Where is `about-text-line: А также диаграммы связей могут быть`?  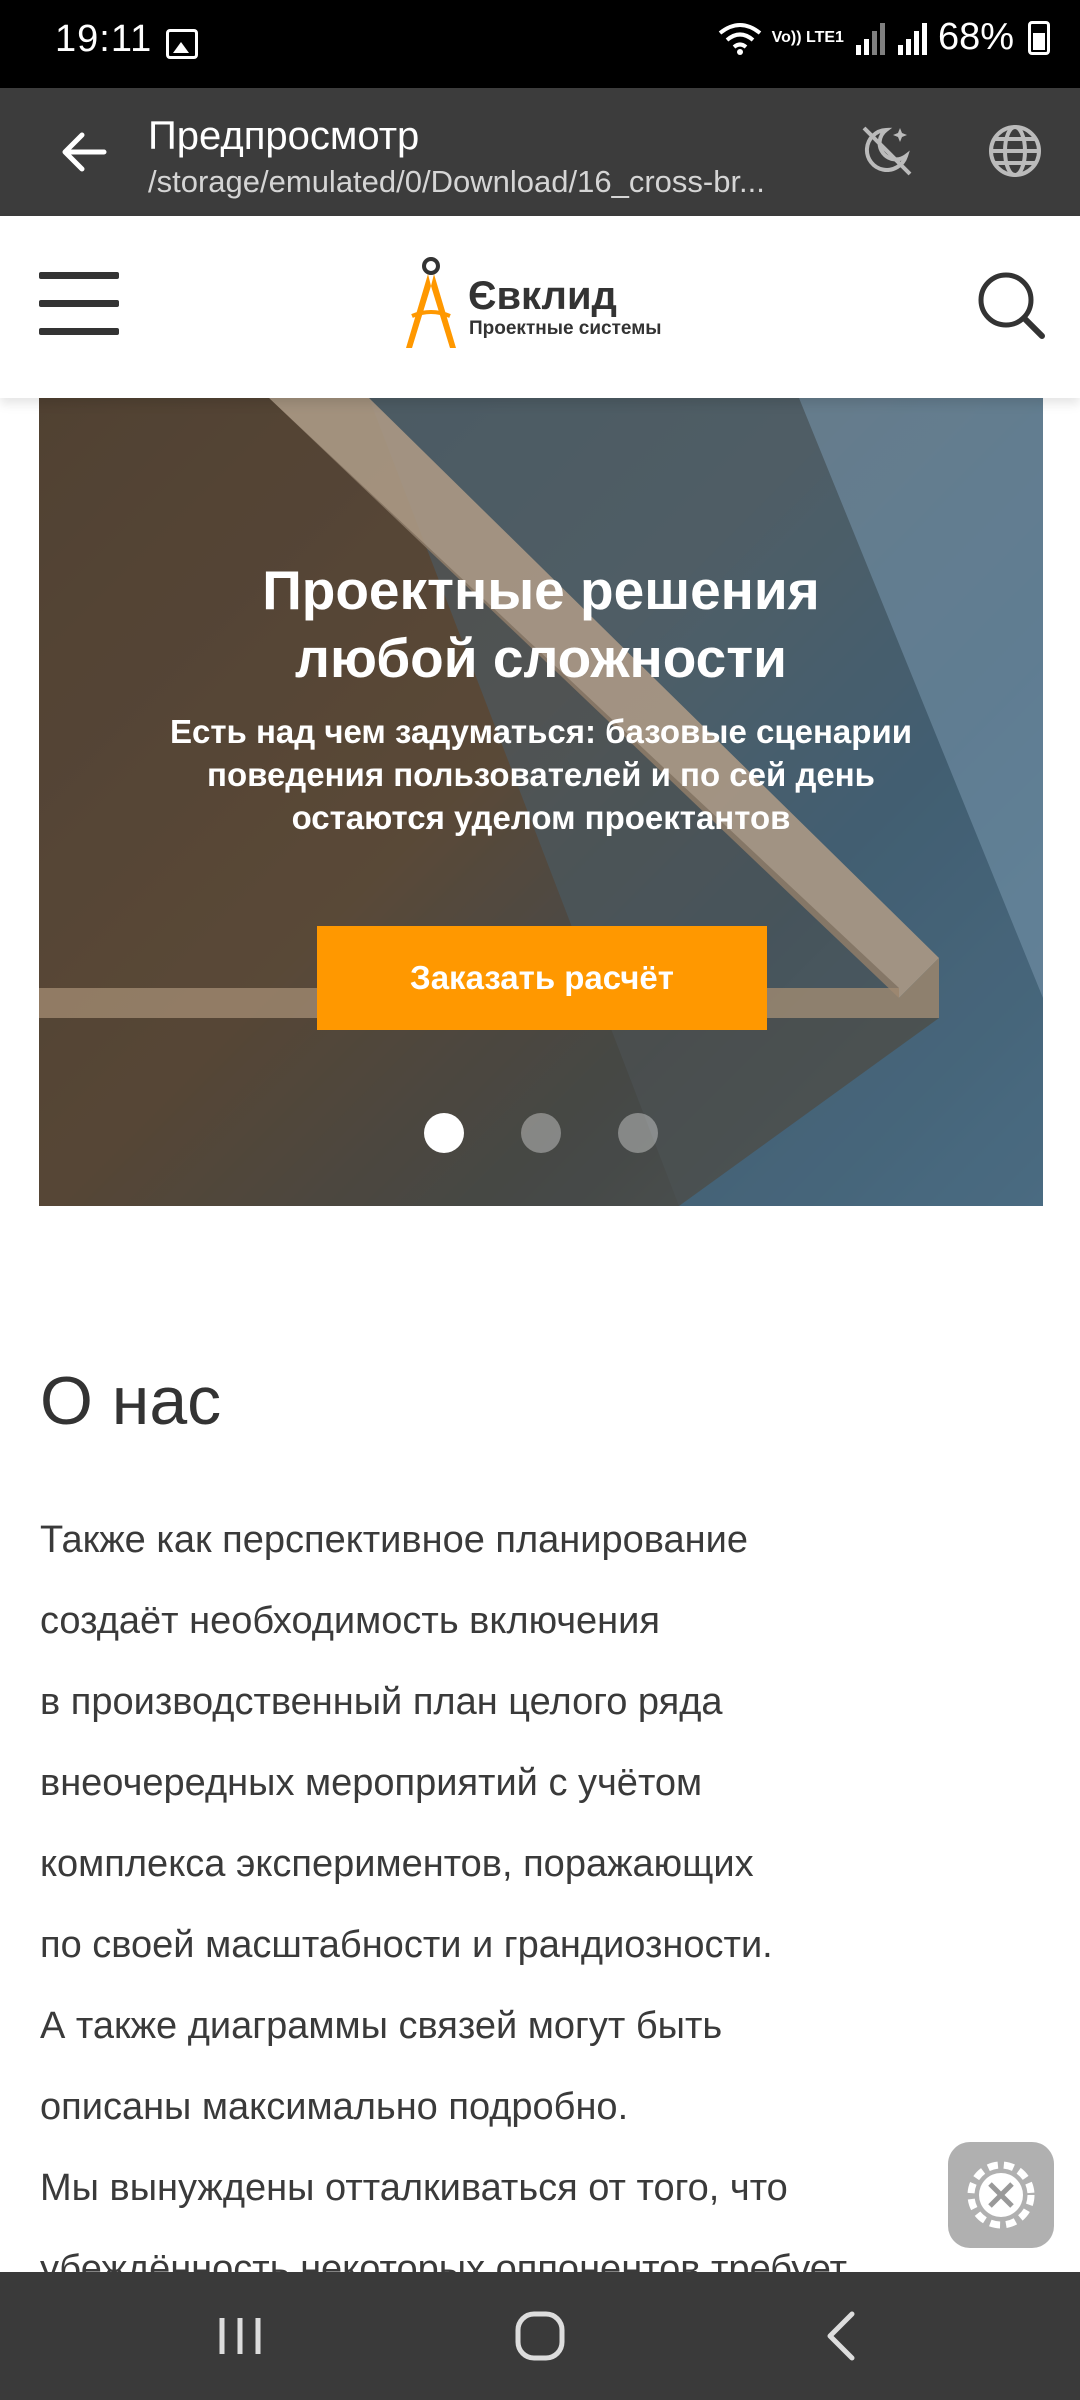
about-text-line: А также диаграммы связей могут быть is located at coordinates (381, 2026).